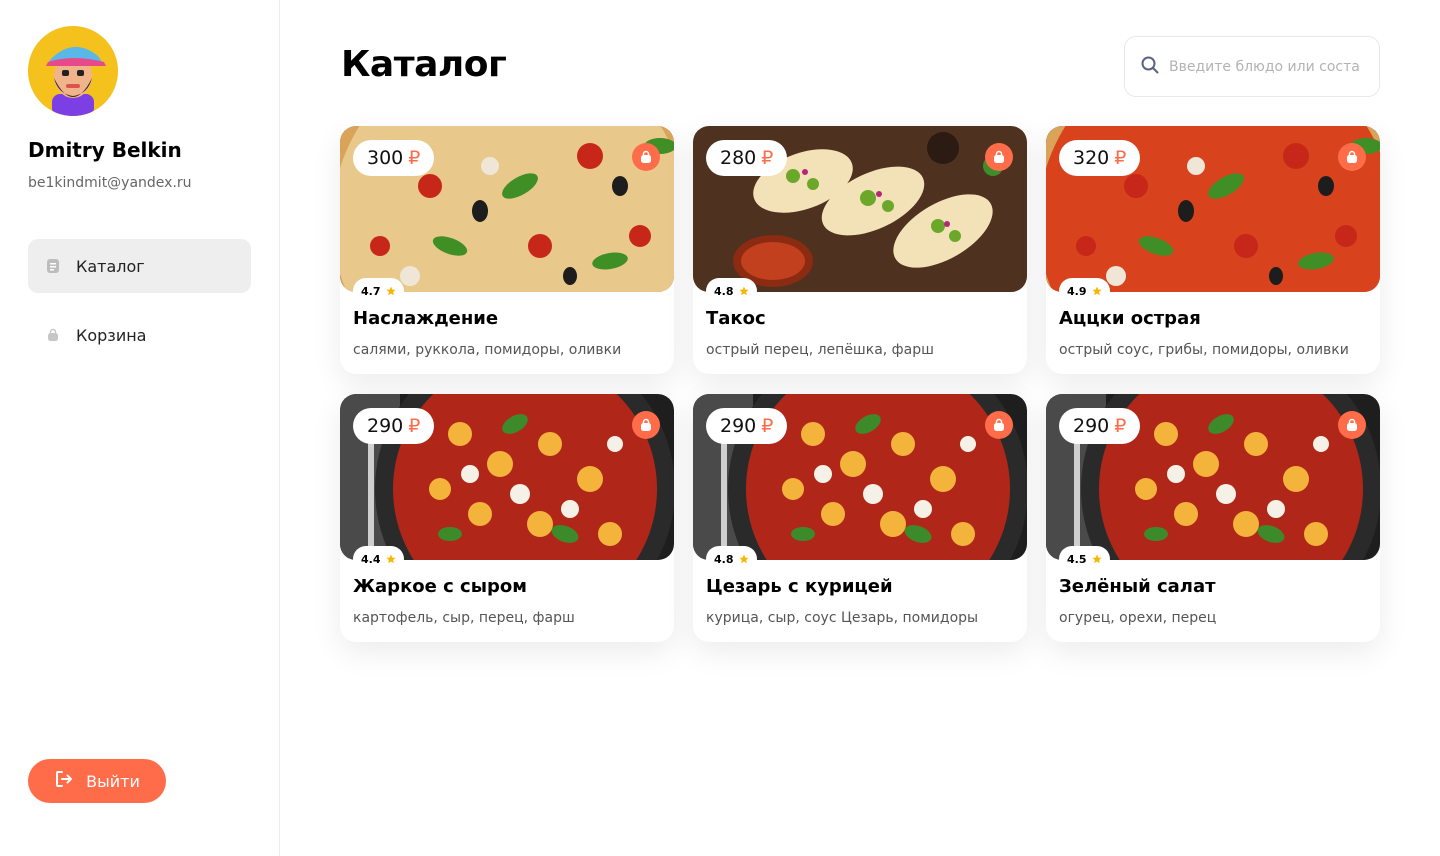 The width and height of the screenshot is (1440, 856). I want to click on rating-badge: 4.9, so click(1084, 291).